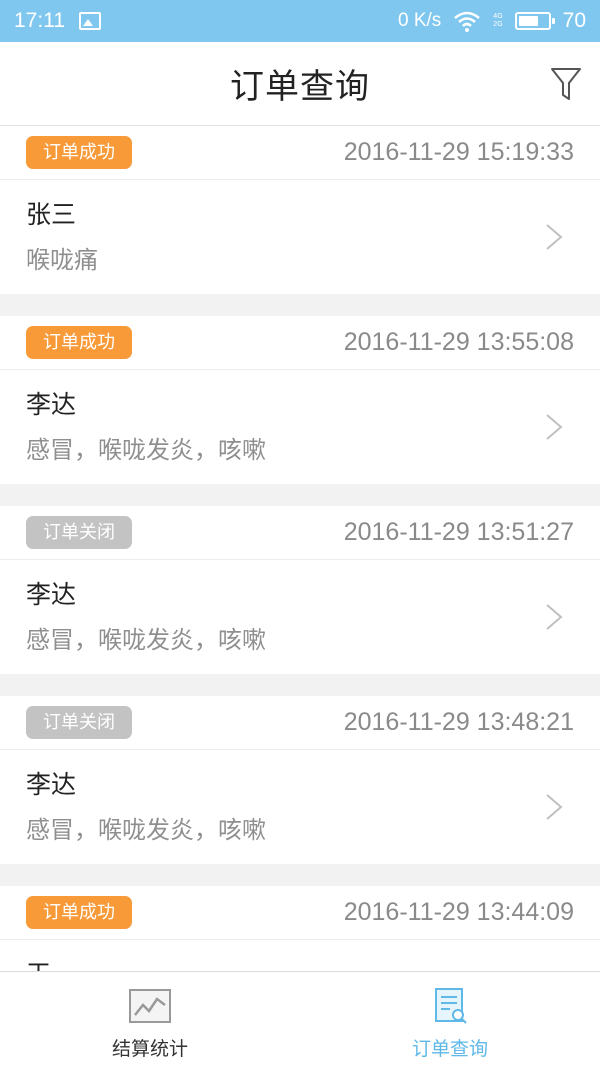 This screenshot has width=600, height=1067. What do you see at coordinates (300, 964) in the screenshot?
I see `customer-name: 王` at bounding box center [300, 964].